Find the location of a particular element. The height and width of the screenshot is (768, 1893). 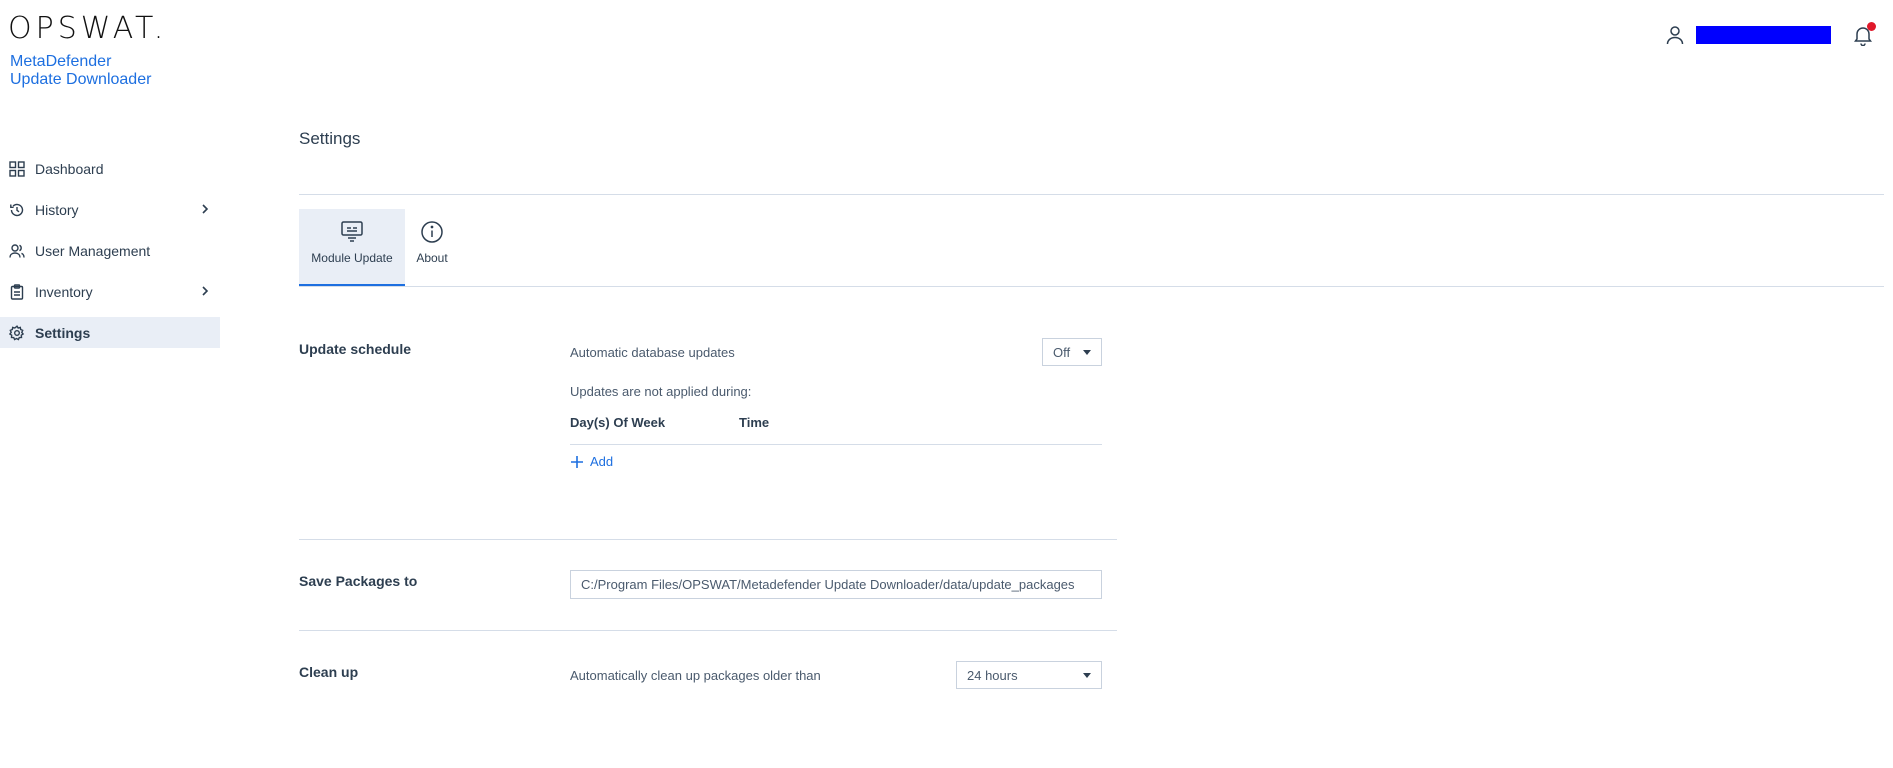

add-exclusion-button: Add is located at coordinates (591, 461).